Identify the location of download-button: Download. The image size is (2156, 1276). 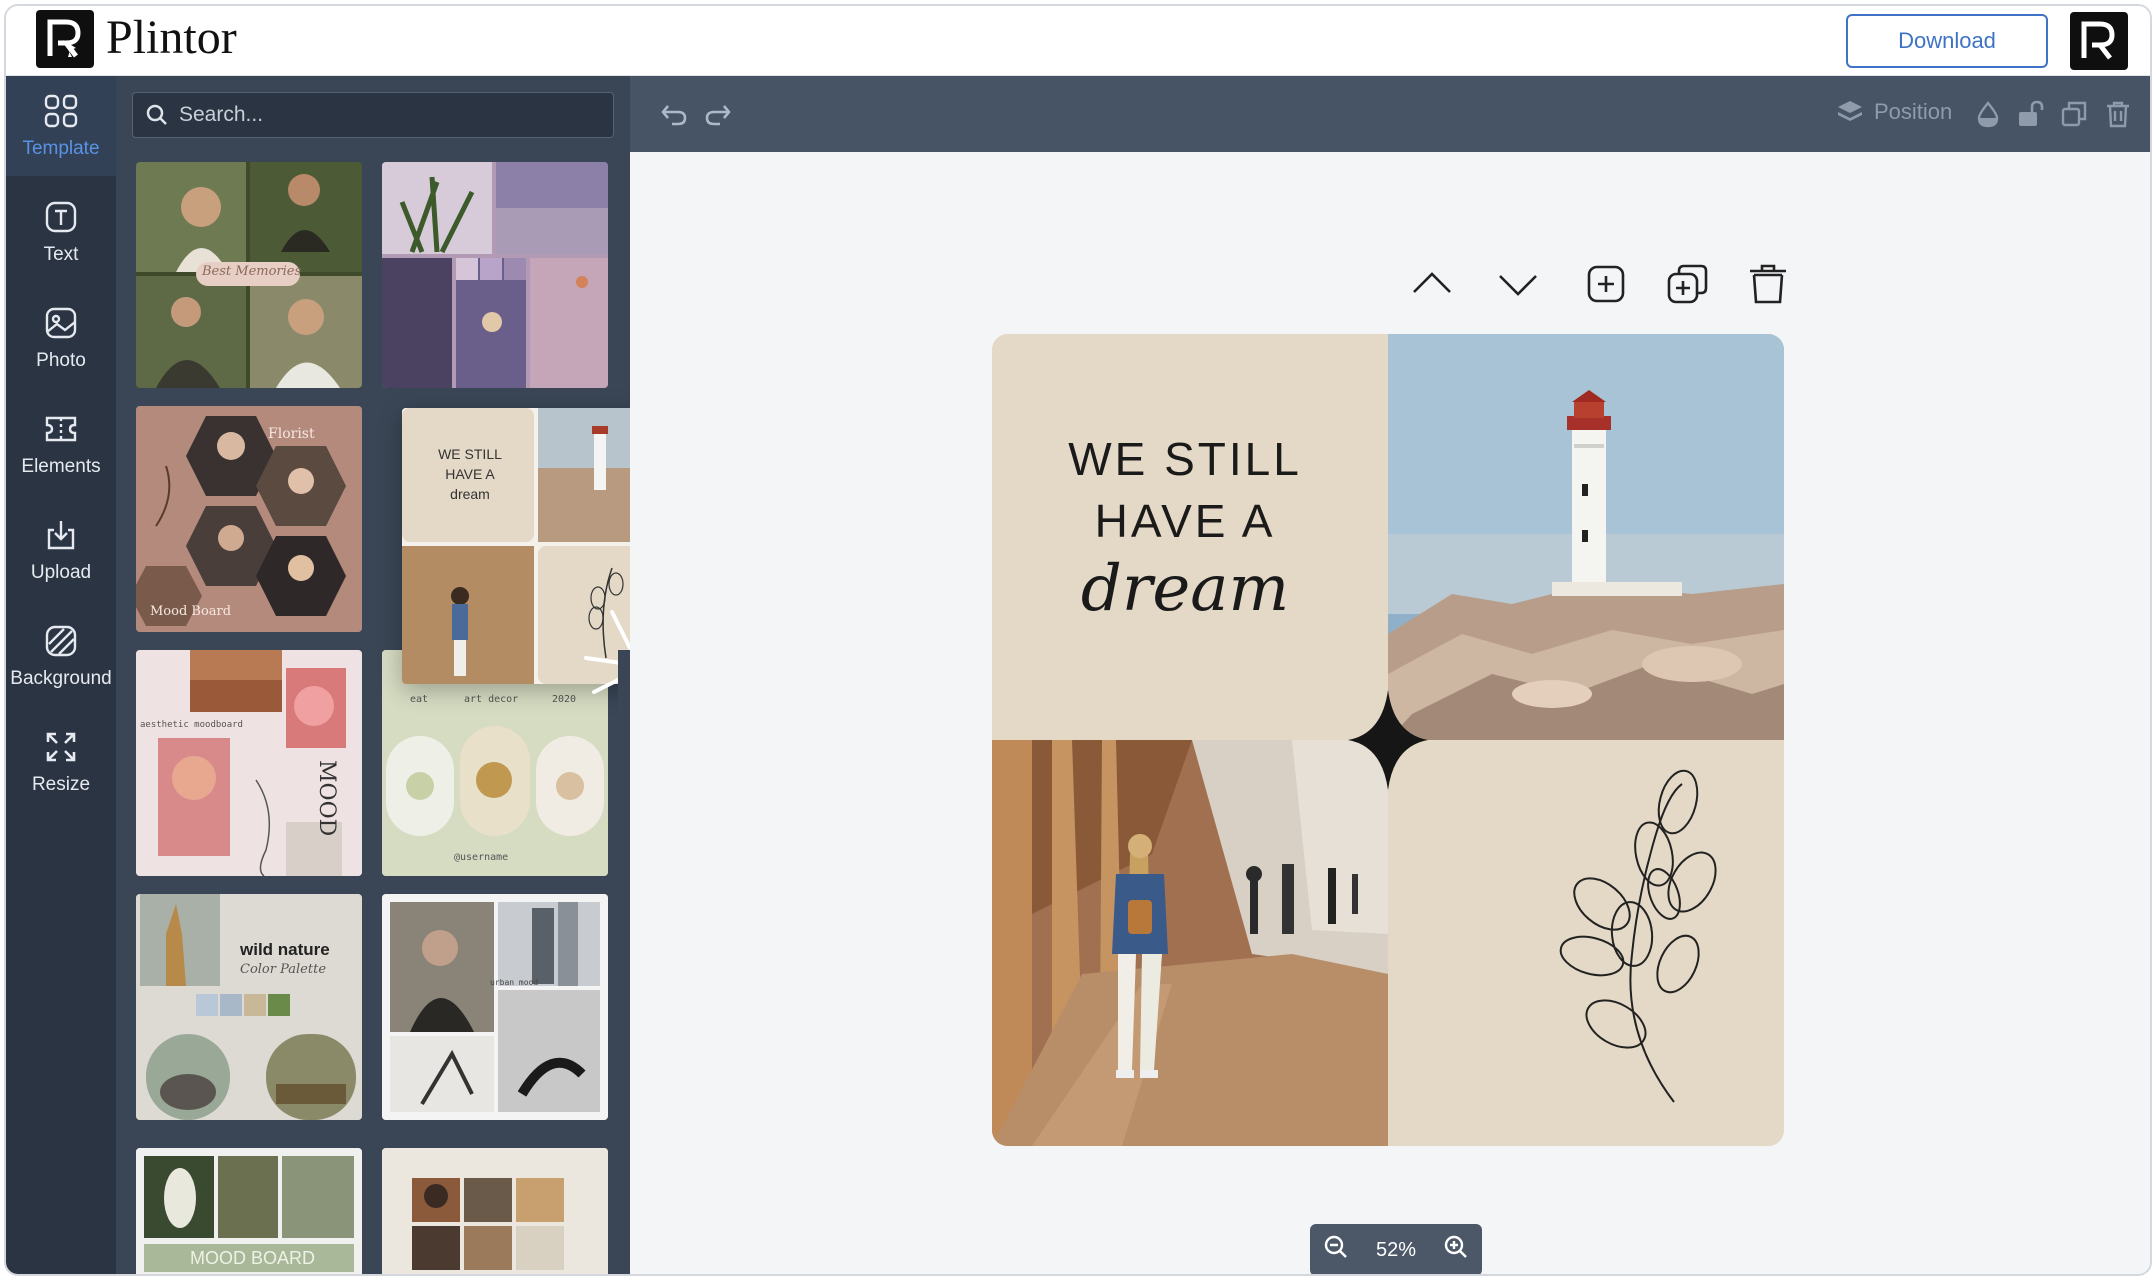
(1947, 41).